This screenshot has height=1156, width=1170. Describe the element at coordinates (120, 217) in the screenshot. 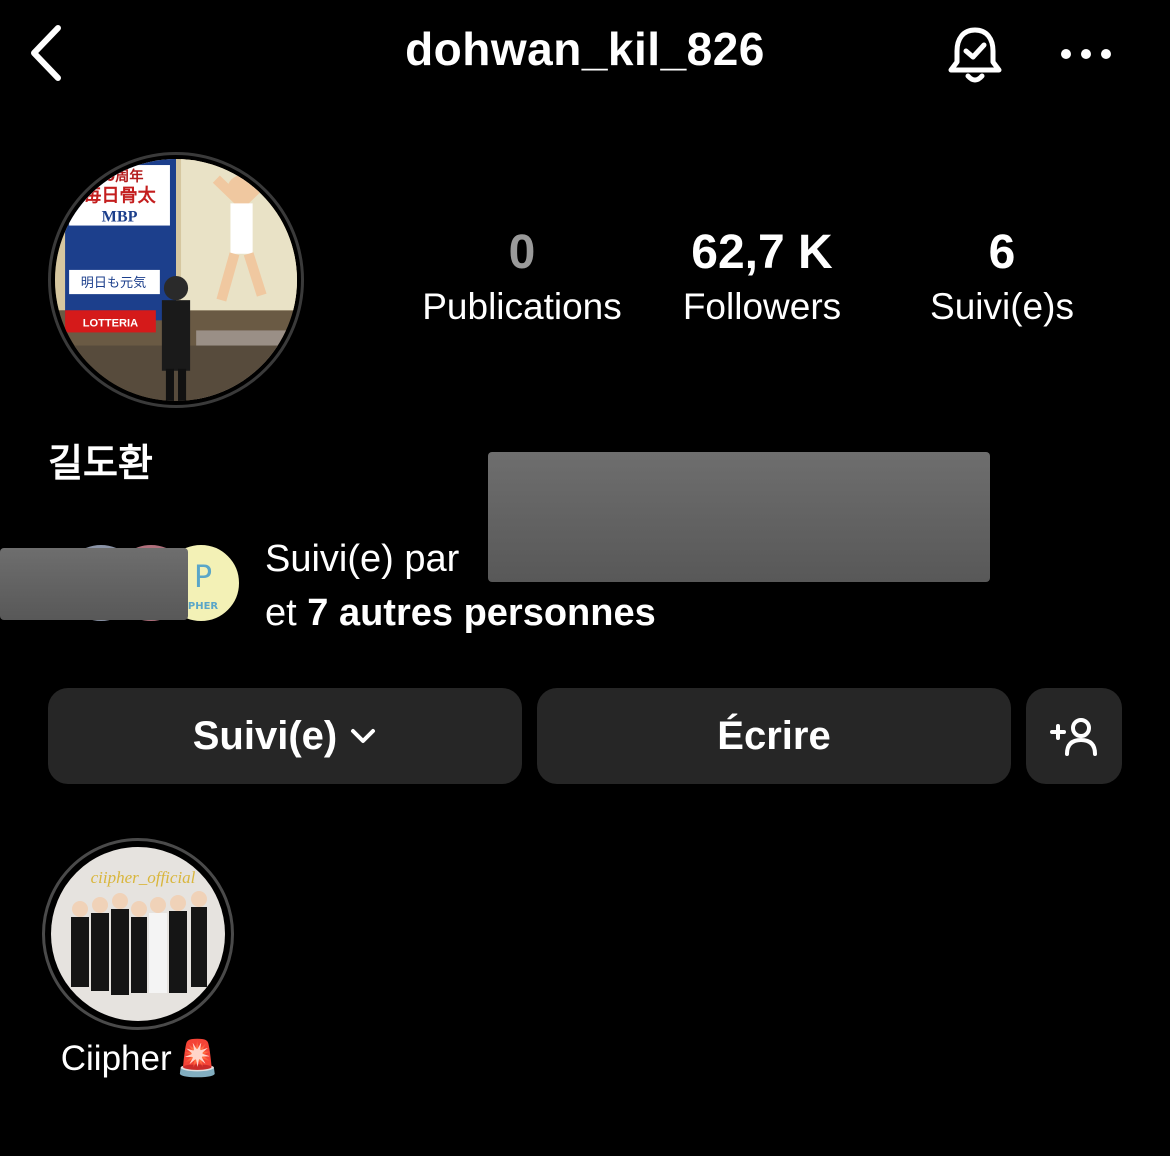

I see `sign-logo-text: MBP` at that location.